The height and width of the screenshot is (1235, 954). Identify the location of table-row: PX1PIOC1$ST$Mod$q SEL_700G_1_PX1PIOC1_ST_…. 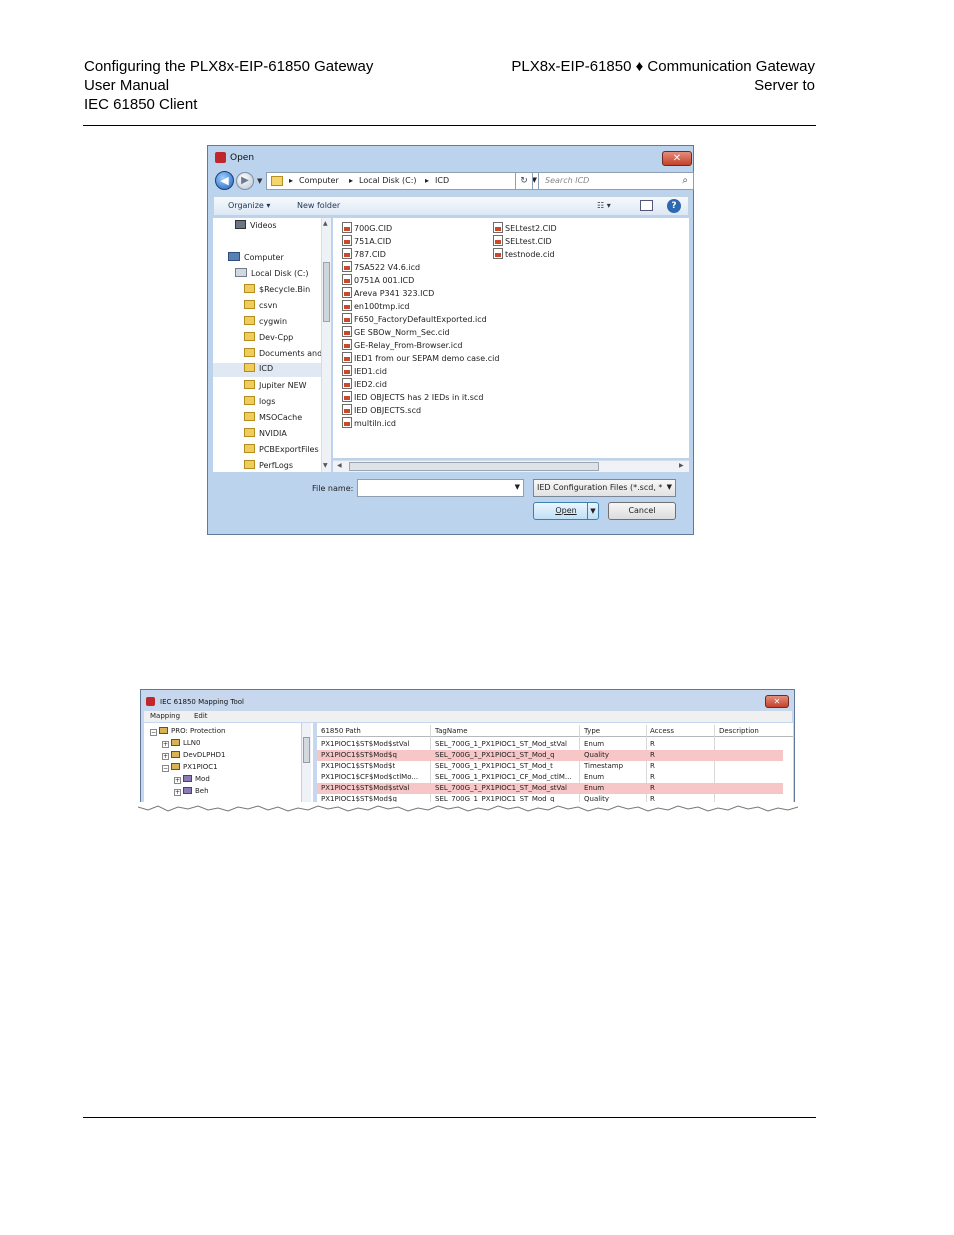
(550, 755).